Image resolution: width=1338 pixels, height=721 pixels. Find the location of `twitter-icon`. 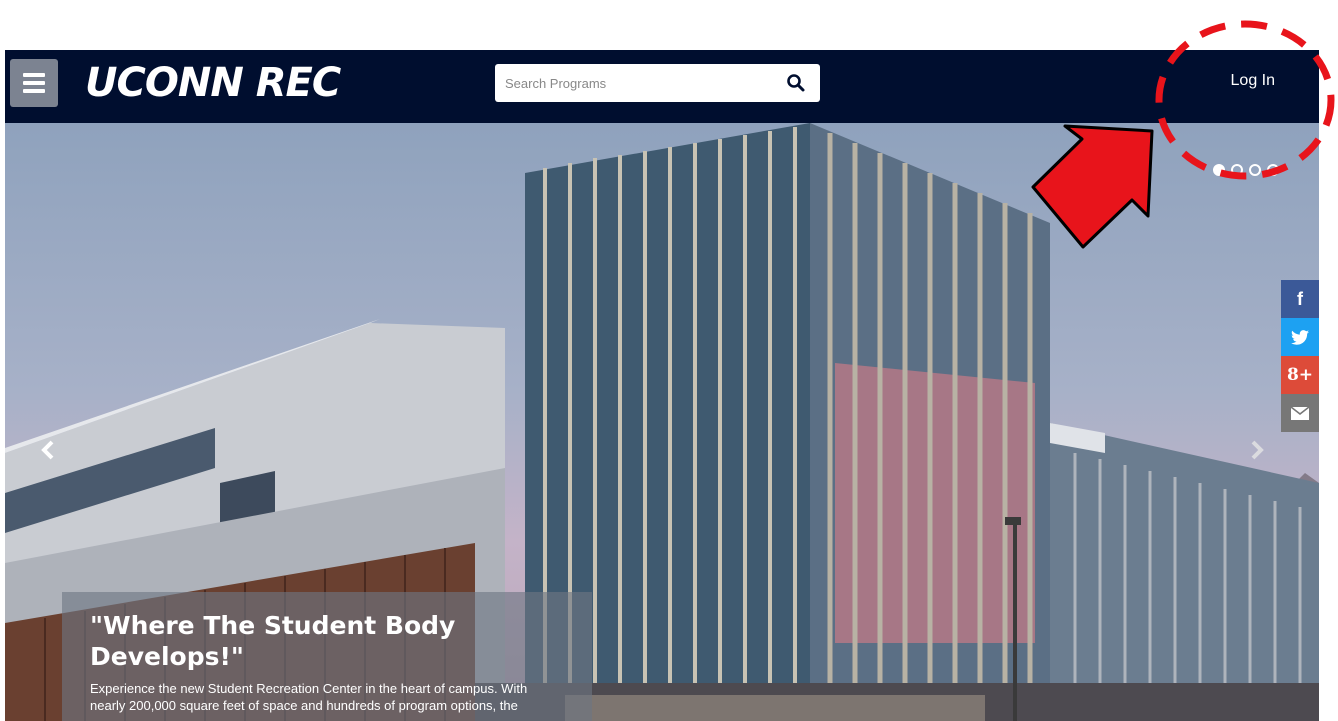

twitter-icon is located at coordinates (1300, 337).